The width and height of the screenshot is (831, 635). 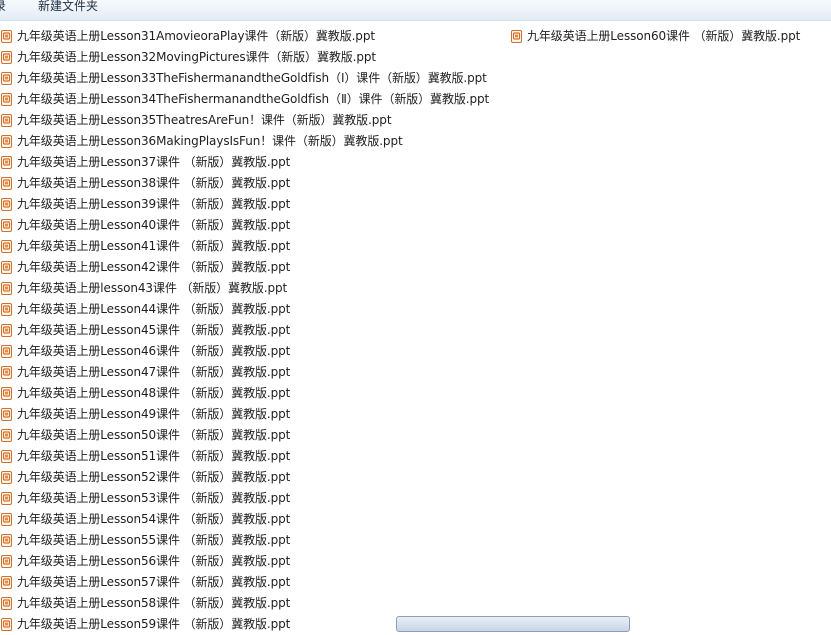 What do you see at coordinates (154, 456) in the screenshot?
I see `file-name: 九年级英语上册Lesson51课件 （新版）冀教版.ppt` at bounding box center [154, 456].